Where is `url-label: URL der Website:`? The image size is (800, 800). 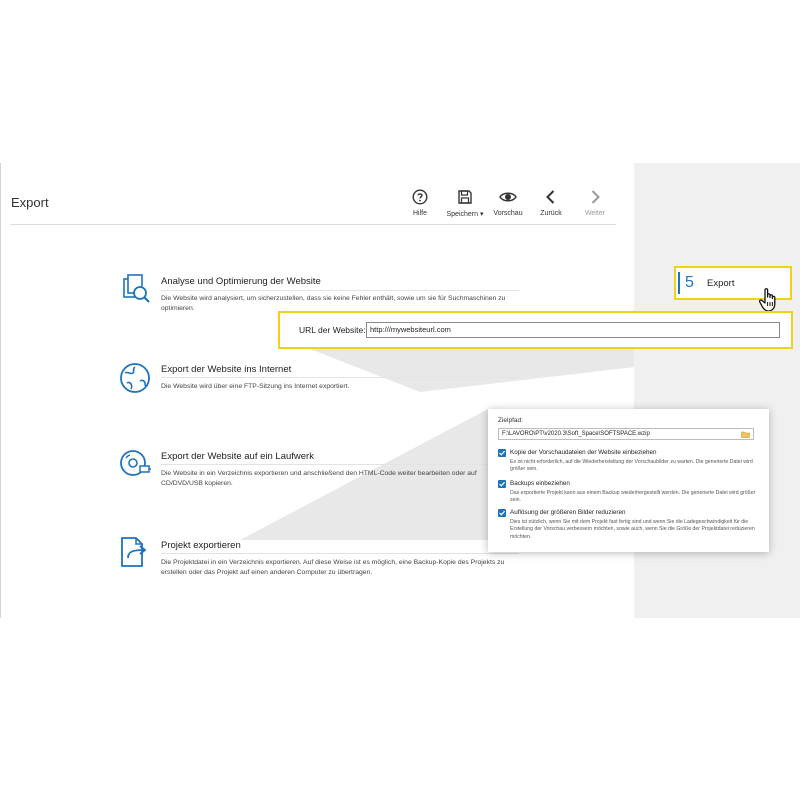 url-label: URL der Website: is located at coordinates (332, 330).